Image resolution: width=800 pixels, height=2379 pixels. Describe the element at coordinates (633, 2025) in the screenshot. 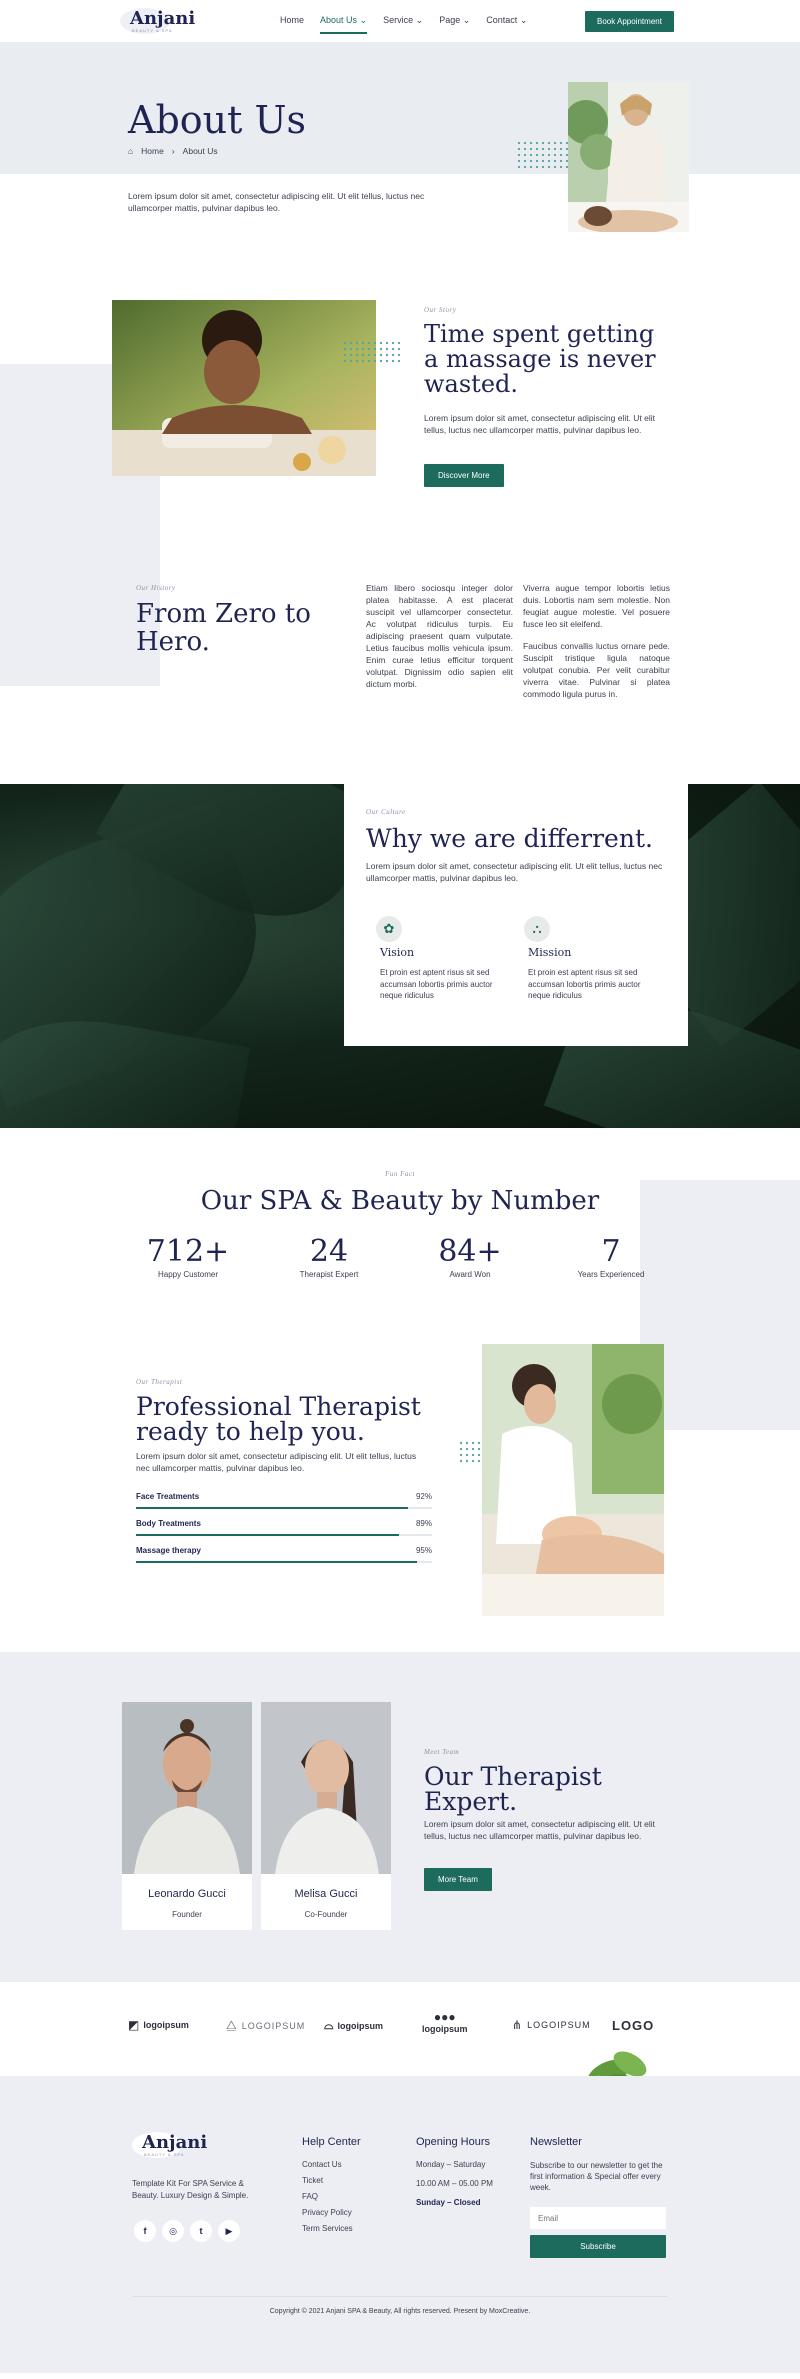

I see `partner-logo: LOGO` at that location.